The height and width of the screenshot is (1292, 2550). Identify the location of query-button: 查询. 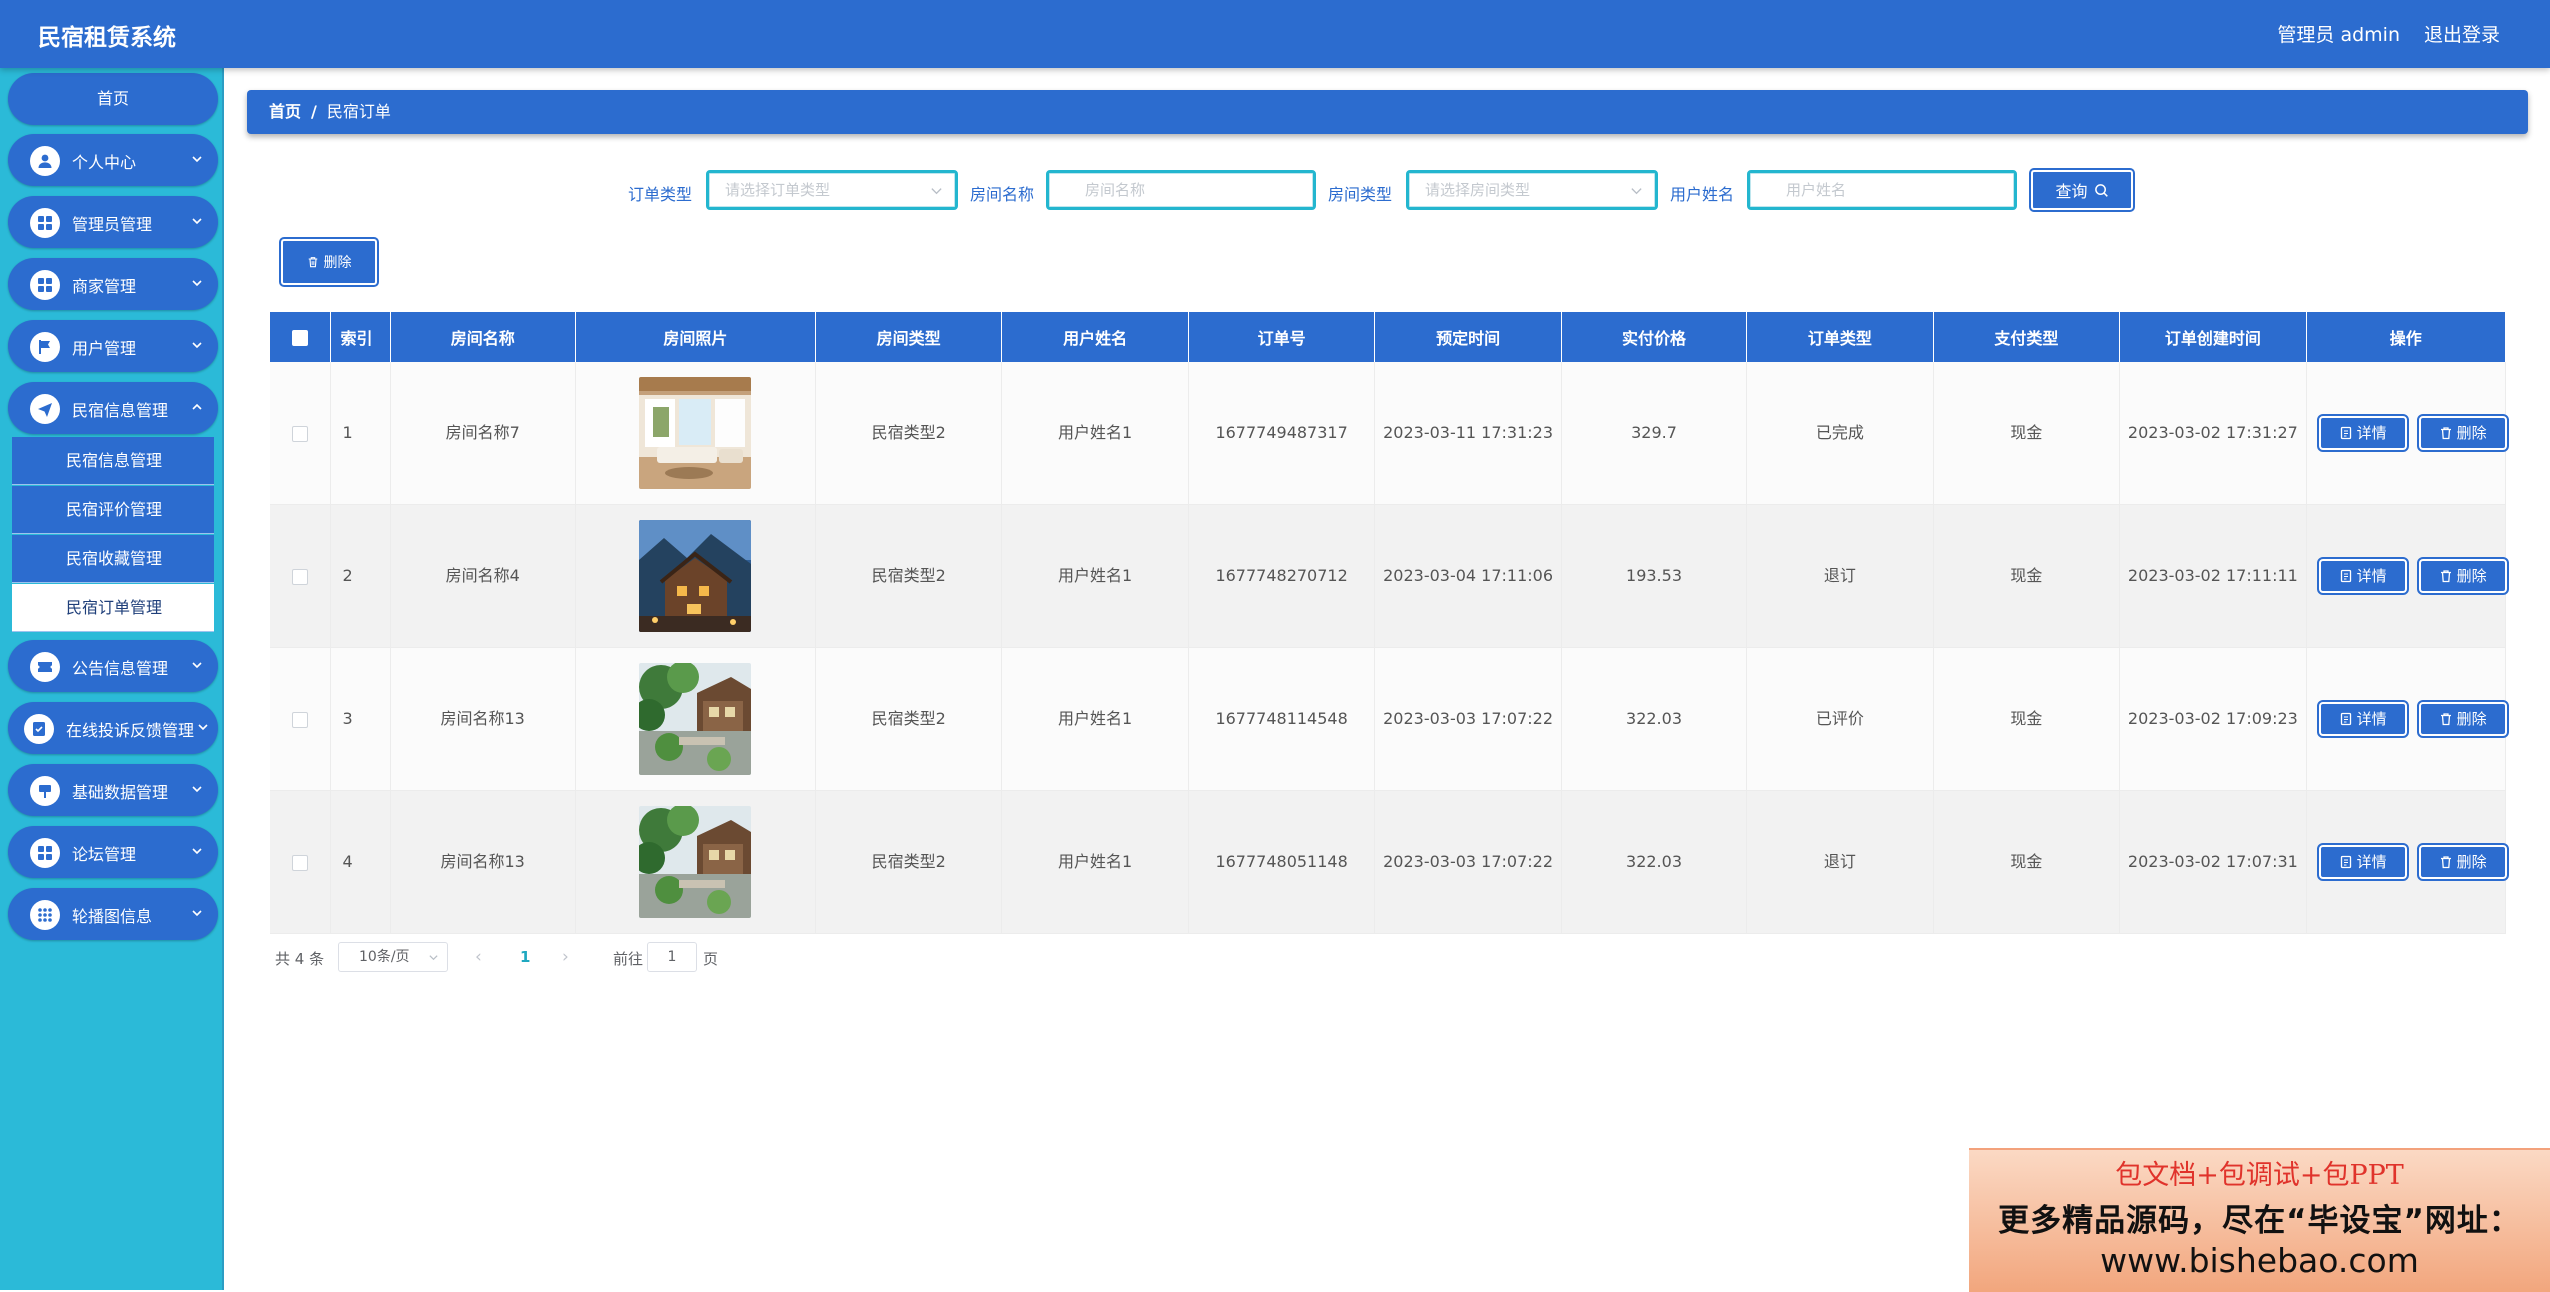
(2082, 190).